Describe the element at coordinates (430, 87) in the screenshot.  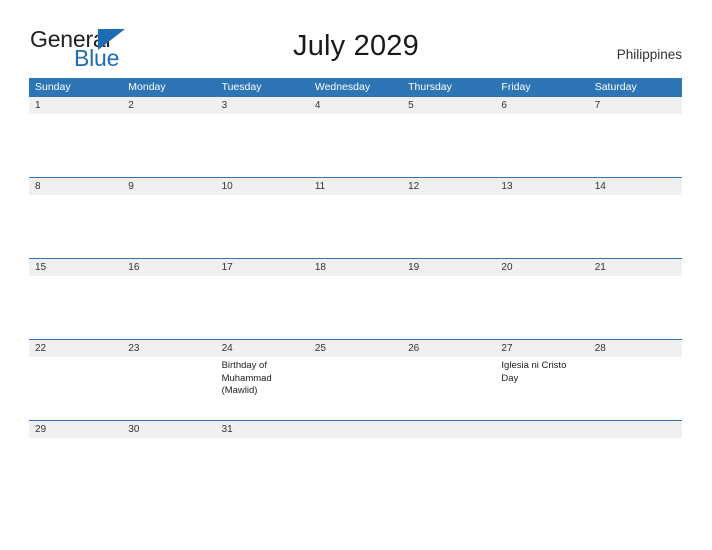
I see `weekday-header-thursday: Thursday` at that location.